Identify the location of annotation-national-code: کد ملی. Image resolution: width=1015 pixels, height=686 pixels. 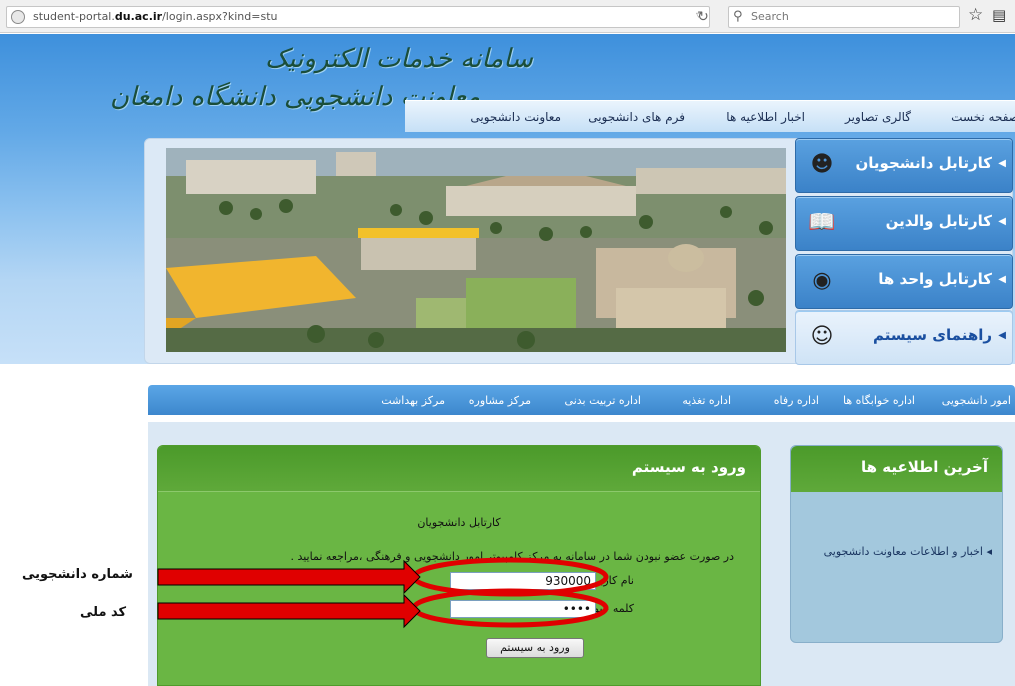
(103, 612).